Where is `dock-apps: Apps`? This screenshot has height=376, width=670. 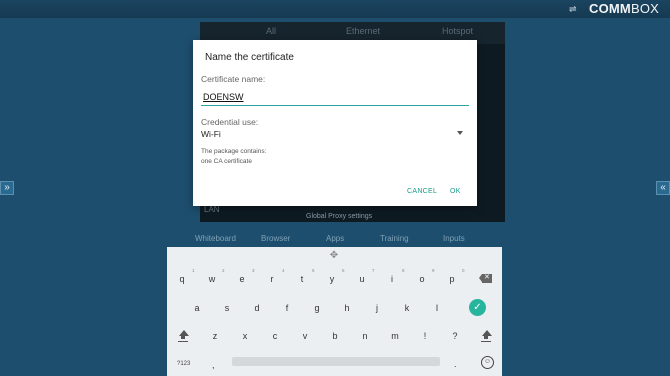
dock-apps: Apps is located at coordinates (335, 238).